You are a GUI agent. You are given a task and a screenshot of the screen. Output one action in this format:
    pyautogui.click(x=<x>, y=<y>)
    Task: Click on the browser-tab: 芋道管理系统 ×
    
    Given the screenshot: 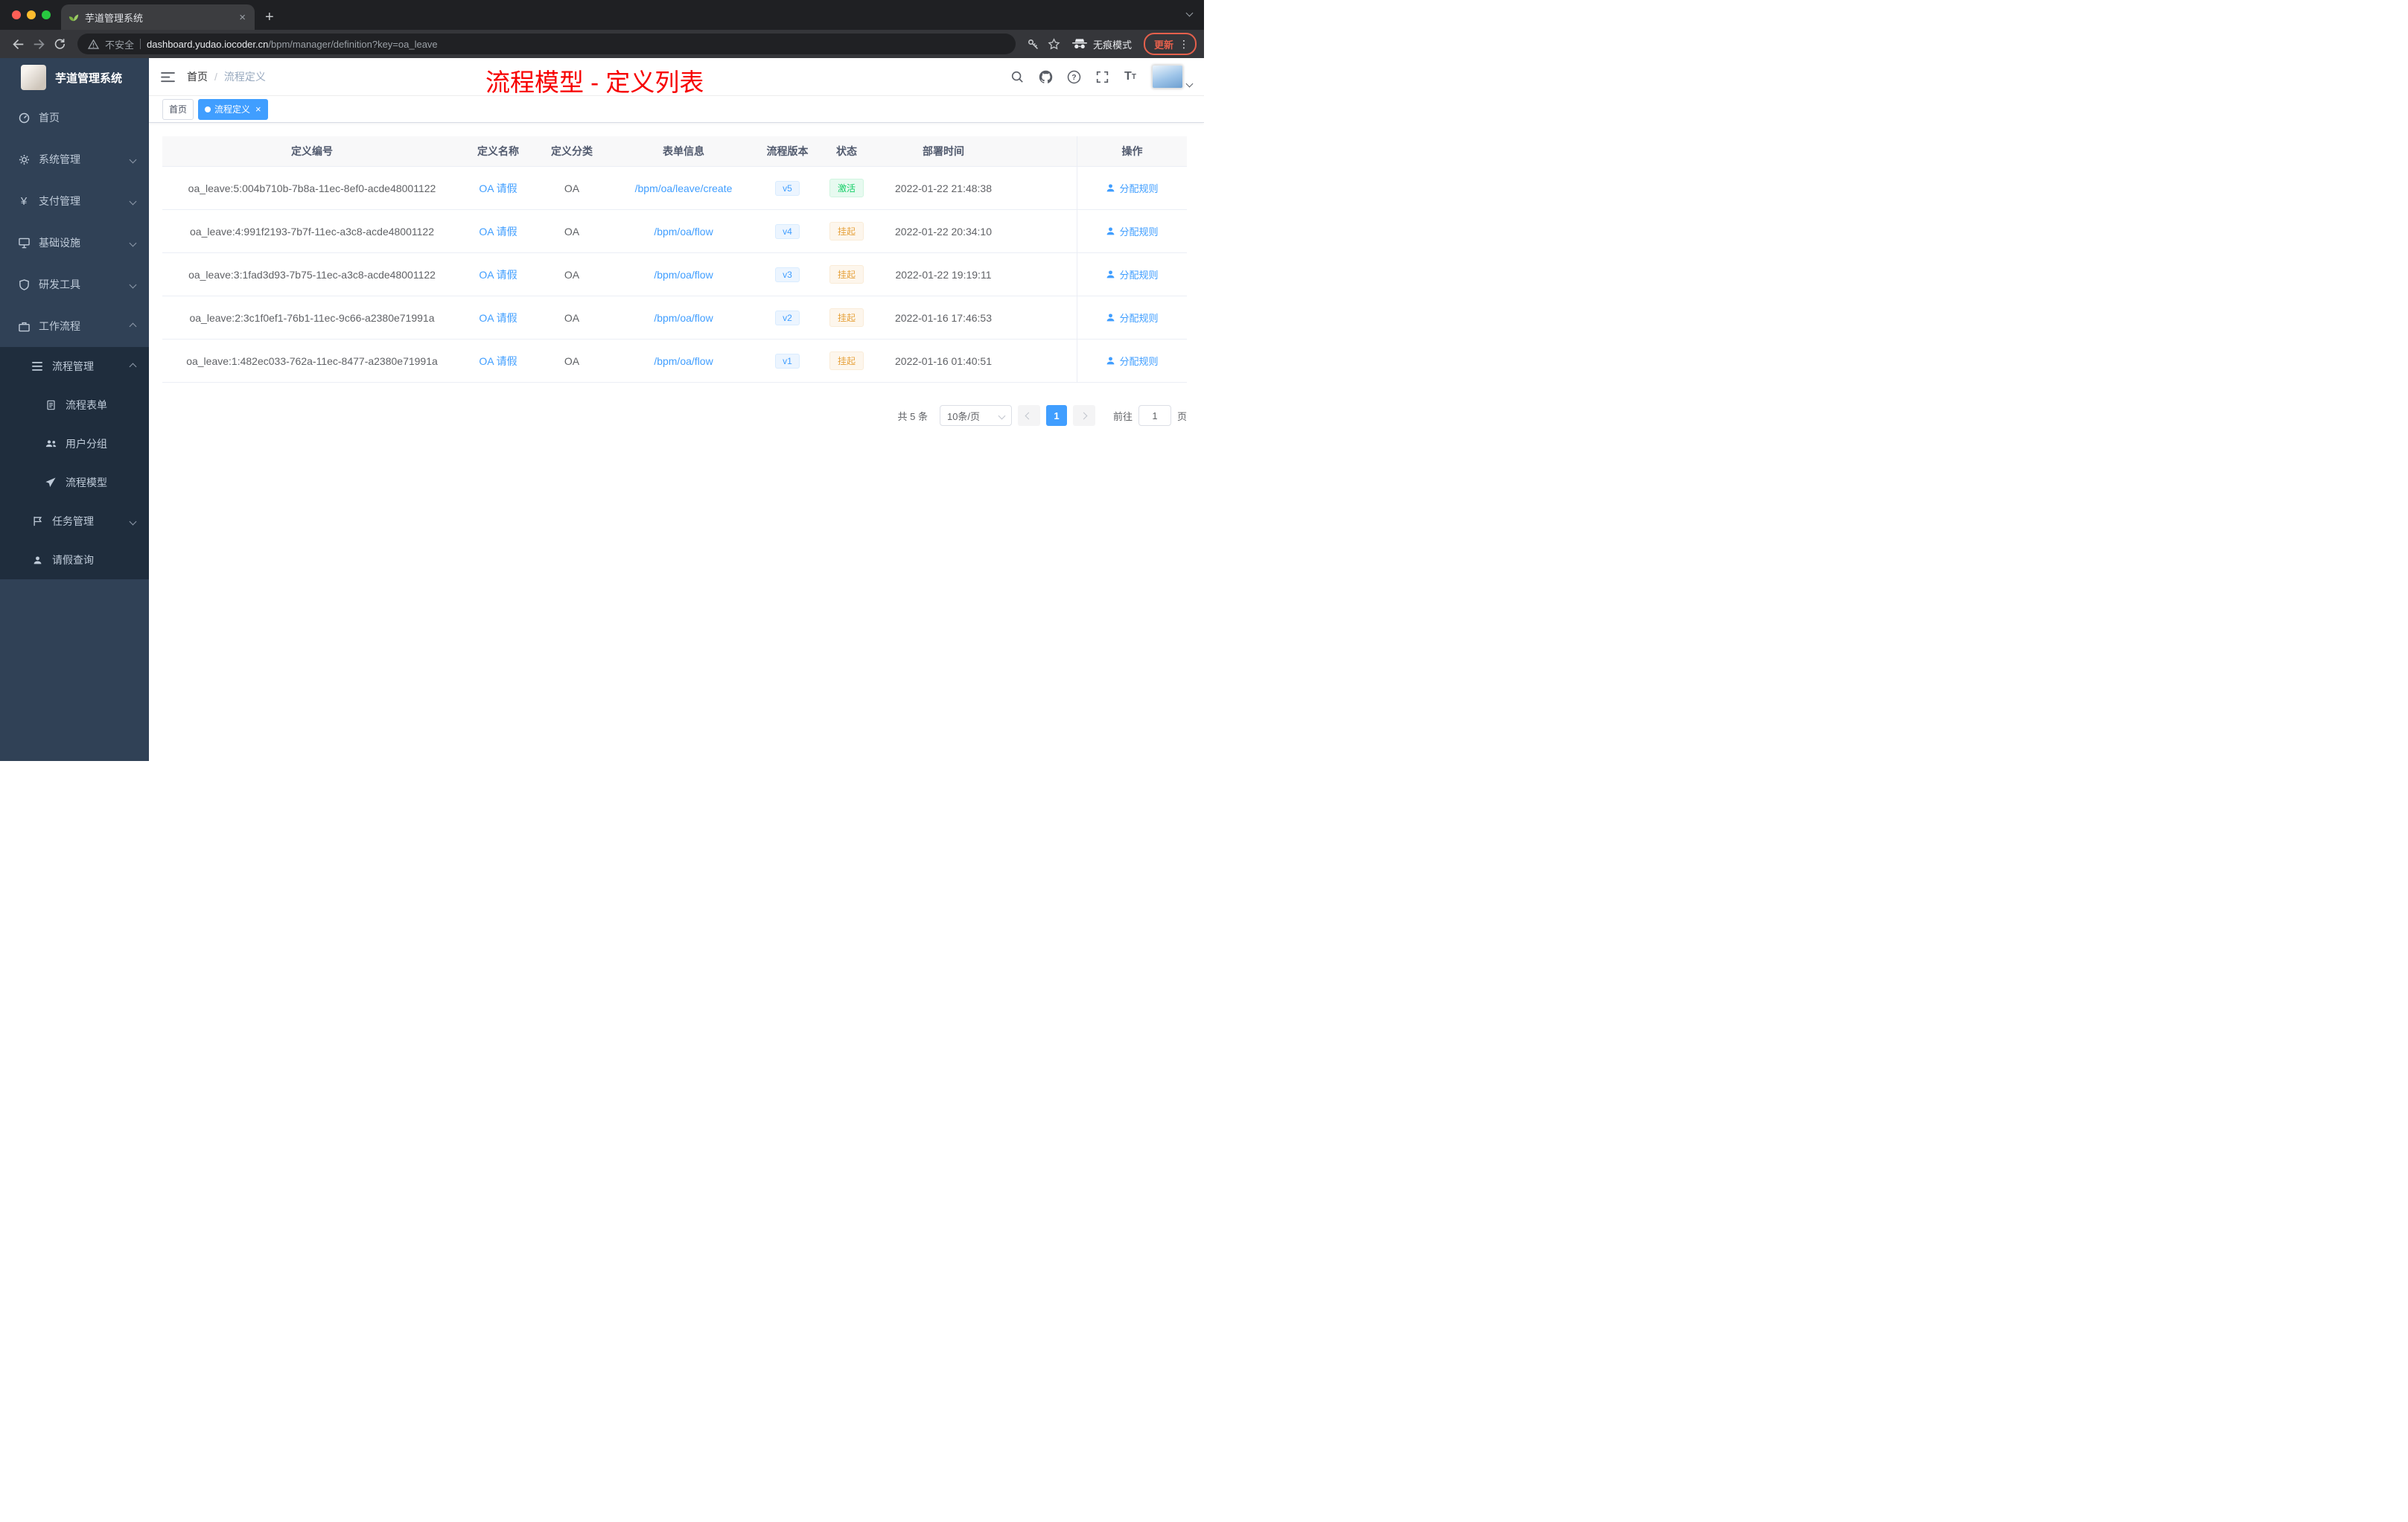 What is the action you would take?
    pyautogui.click(x=158, y=17)
    